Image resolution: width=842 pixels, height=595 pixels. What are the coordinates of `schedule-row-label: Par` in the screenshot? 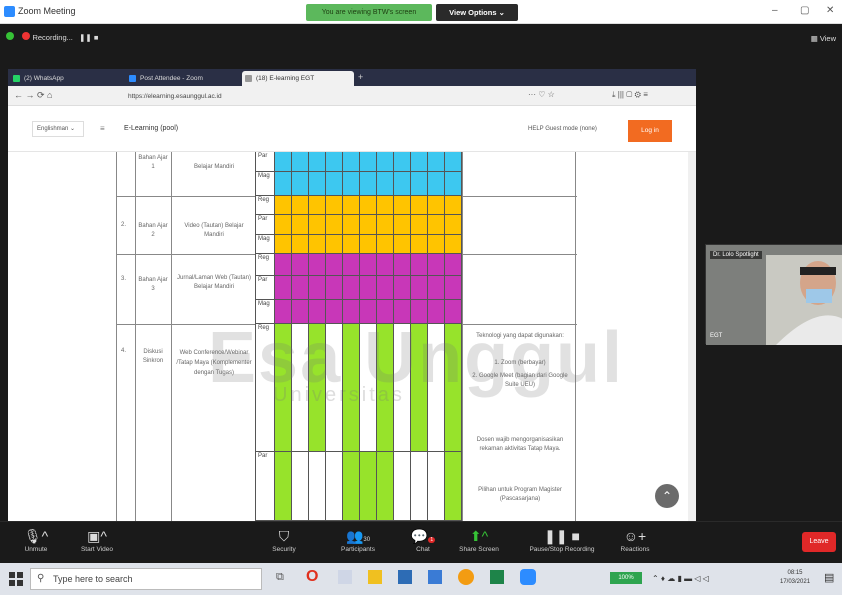 It's located at (265, 288).